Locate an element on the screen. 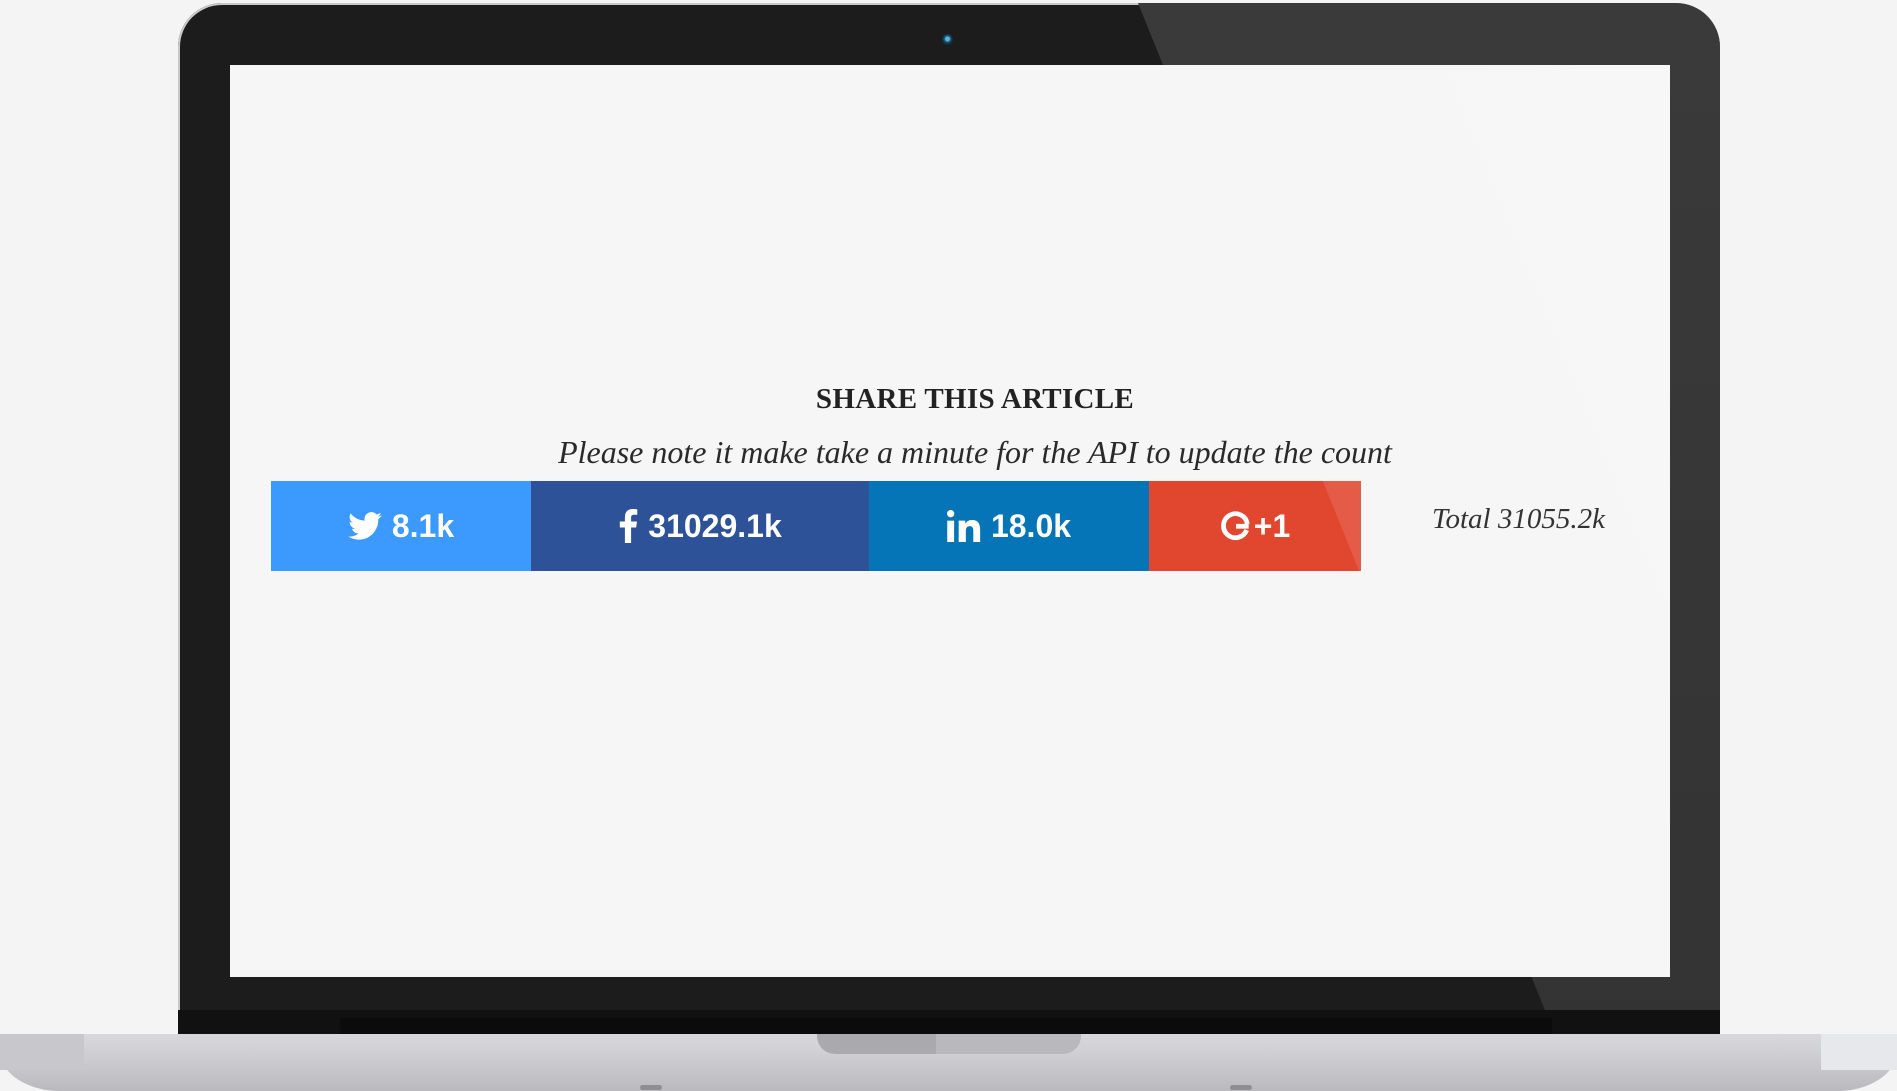  laptop-base-right is located at coordinates (1859, 1052).